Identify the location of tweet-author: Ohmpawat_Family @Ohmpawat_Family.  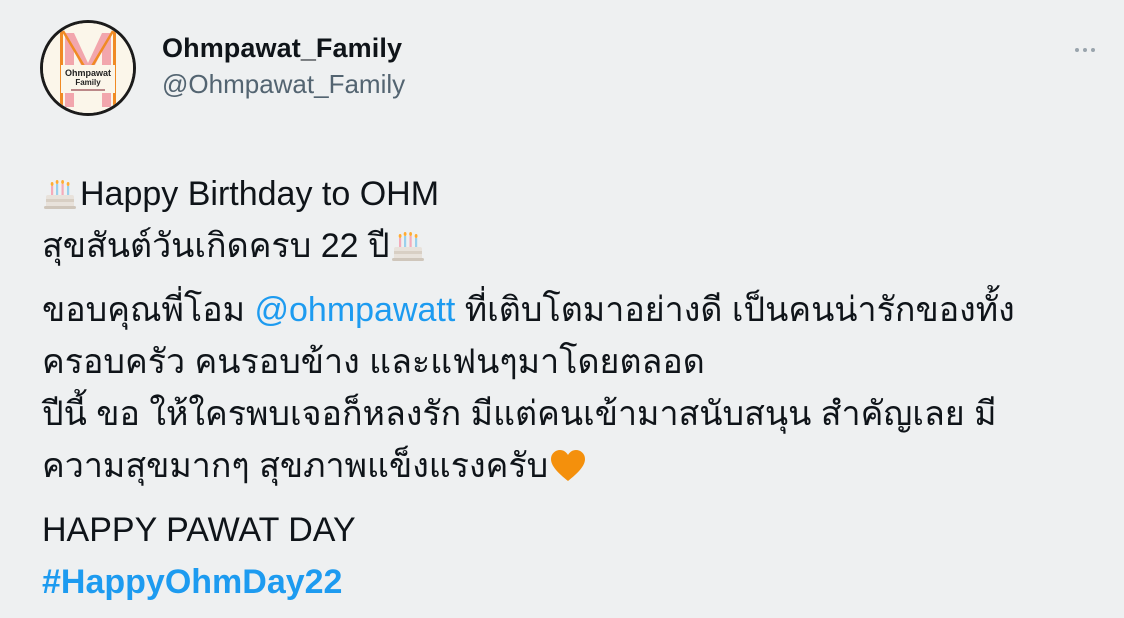
(283, 65).